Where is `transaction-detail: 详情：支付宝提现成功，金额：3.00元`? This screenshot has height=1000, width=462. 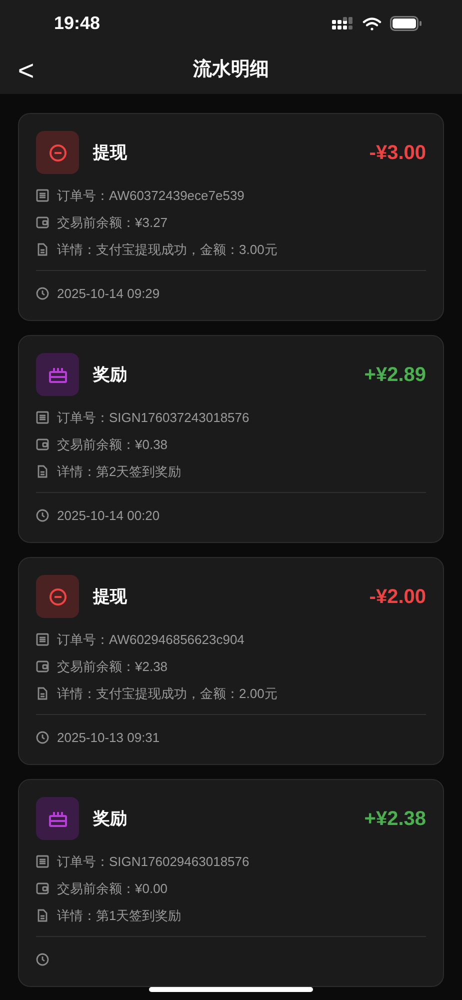 transaction-detail: 详情：支付宝提现成功，金额：3.00元 is located at coordinates (167, 249).